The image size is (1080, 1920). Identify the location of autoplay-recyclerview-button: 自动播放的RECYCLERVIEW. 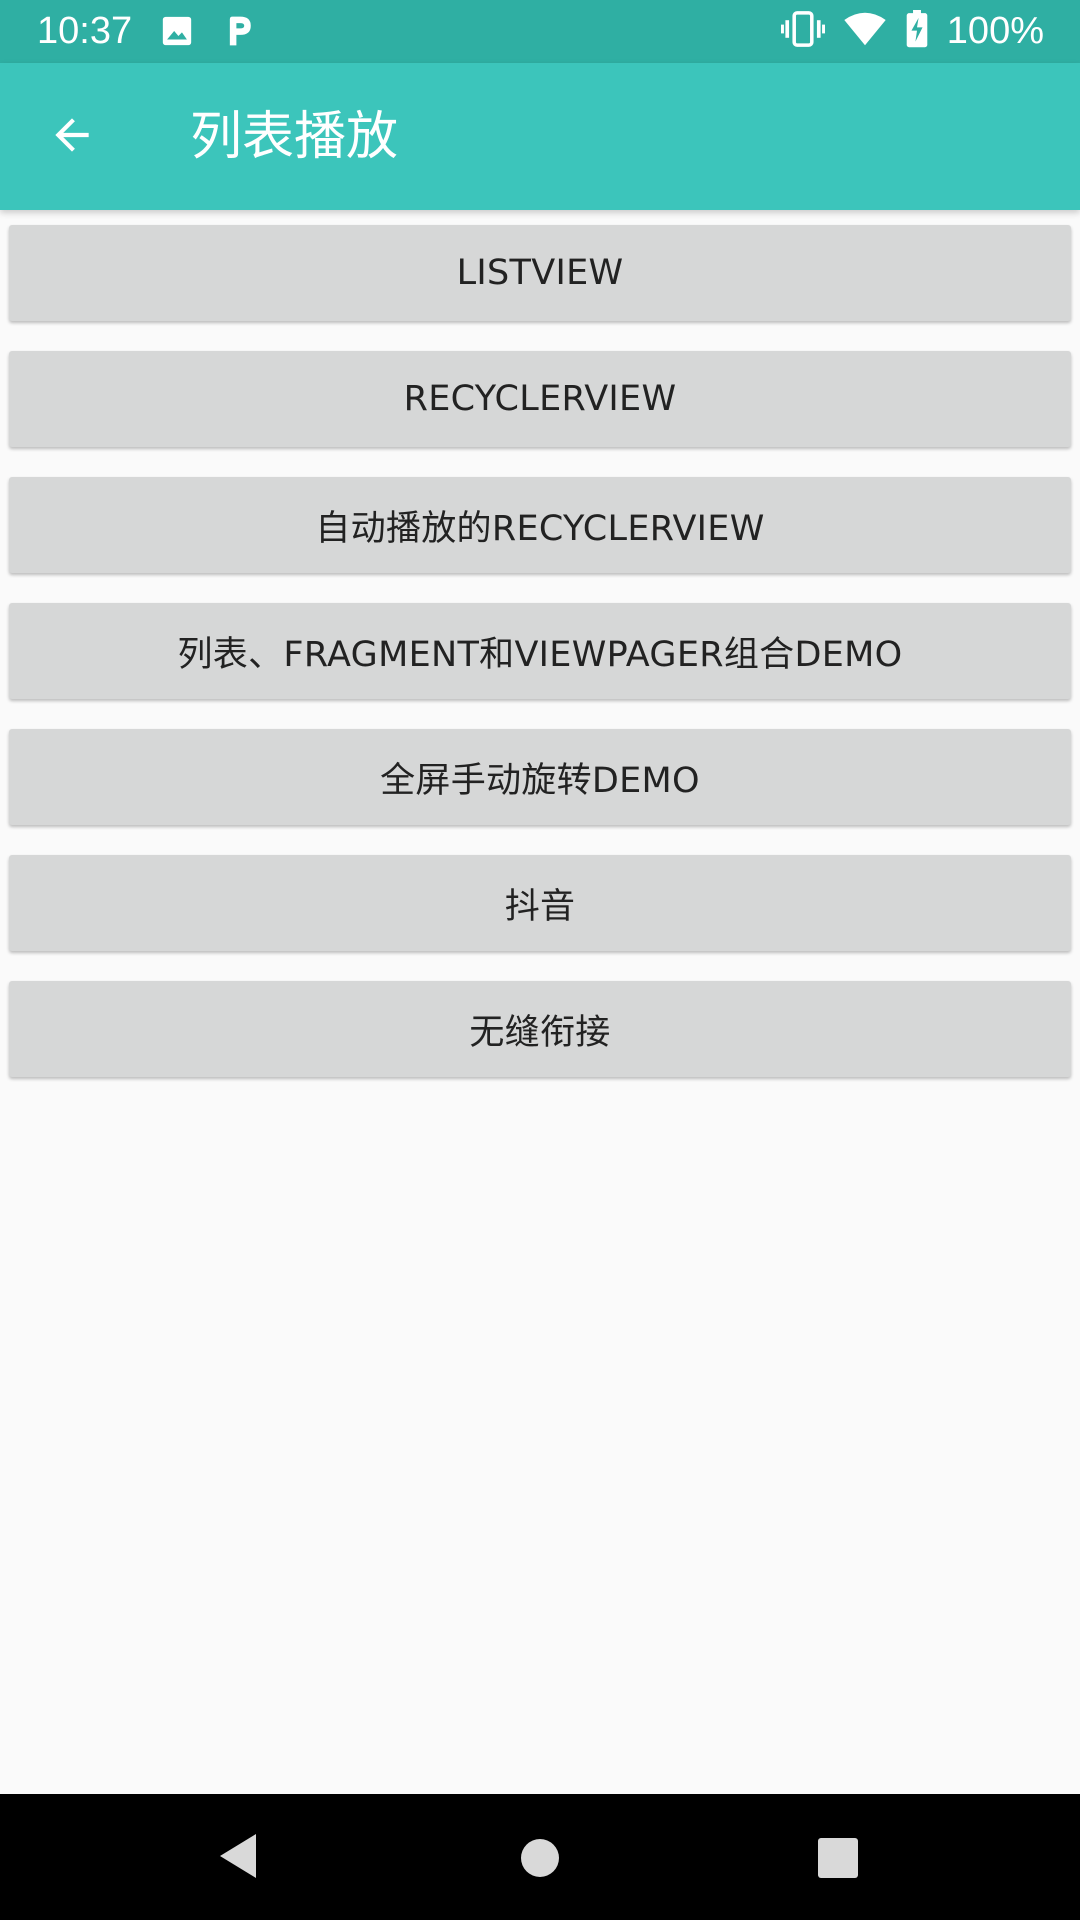
(540, 525).